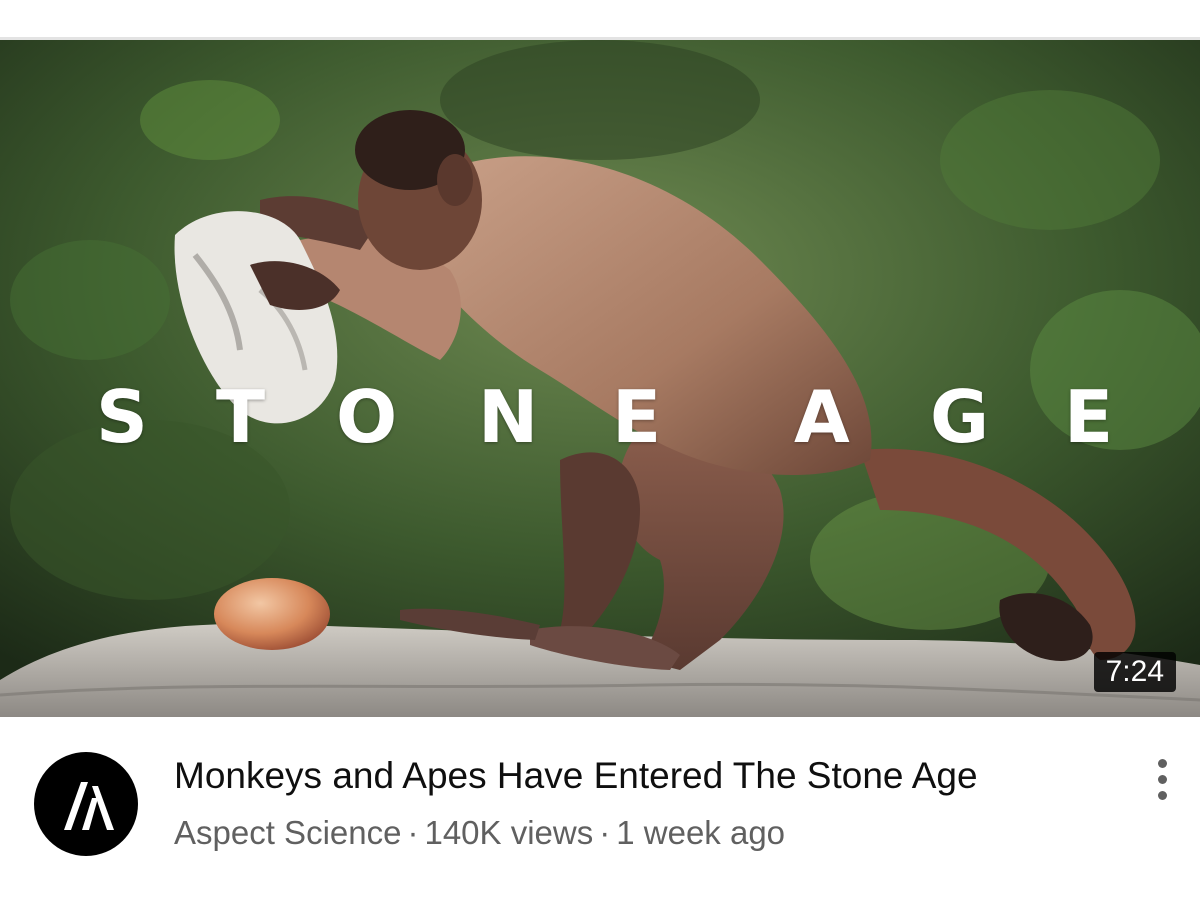 This screenshot has height=903, width=1200. Describe the element at coordinates (241, 417) in the screenshot. I see `overlay-letter: T` at that location.